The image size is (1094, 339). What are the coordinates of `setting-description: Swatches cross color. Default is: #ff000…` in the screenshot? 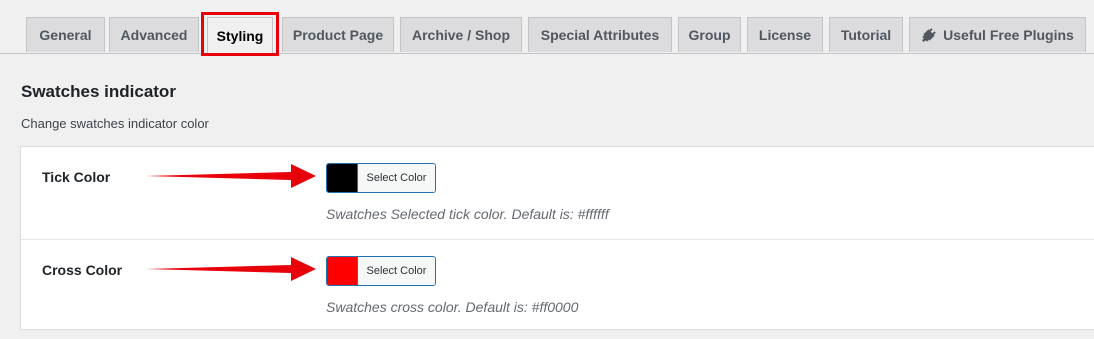 It's located at (452, 307).